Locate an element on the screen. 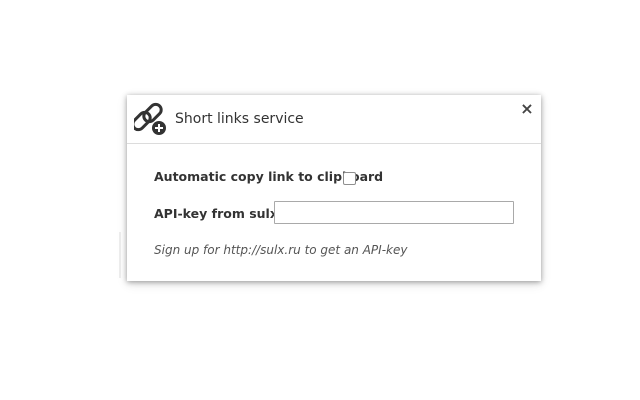  chain-link-add-icon is located at coordinates (149, 119).